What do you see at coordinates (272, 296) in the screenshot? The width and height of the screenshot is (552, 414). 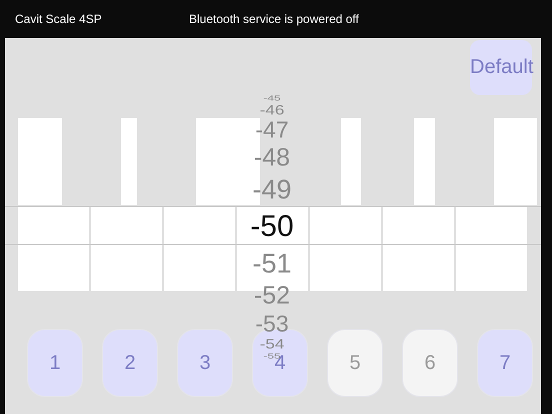 I see `picker-value: -52` at bounding box center [272, 296].